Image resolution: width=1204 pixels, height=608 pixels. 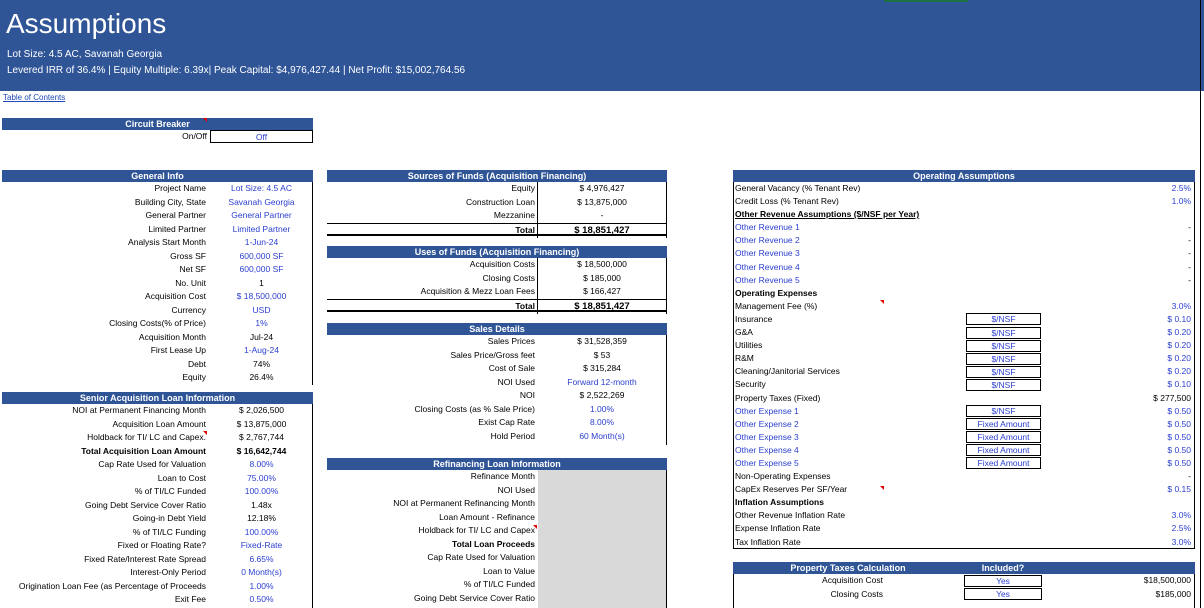 I want to click on general-info-value: 1-Jun-24, so click(x=261, y=243).